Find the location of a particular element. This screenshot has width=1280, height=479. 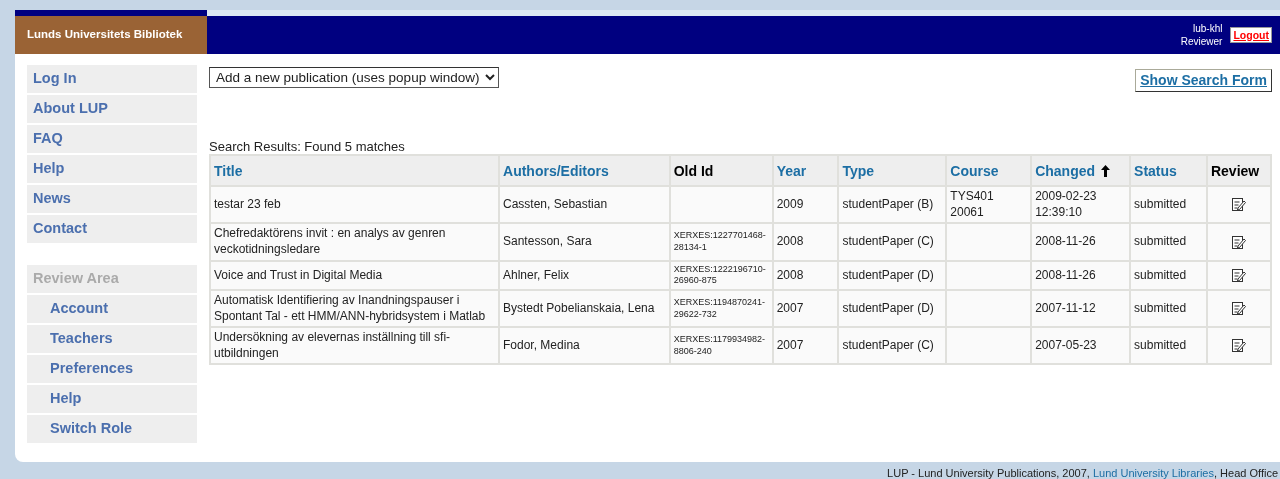

footer-text: LUP - Lund University Publications, 2007, Lund University Libraries, Head Office is located at coordinates (1082, 473).